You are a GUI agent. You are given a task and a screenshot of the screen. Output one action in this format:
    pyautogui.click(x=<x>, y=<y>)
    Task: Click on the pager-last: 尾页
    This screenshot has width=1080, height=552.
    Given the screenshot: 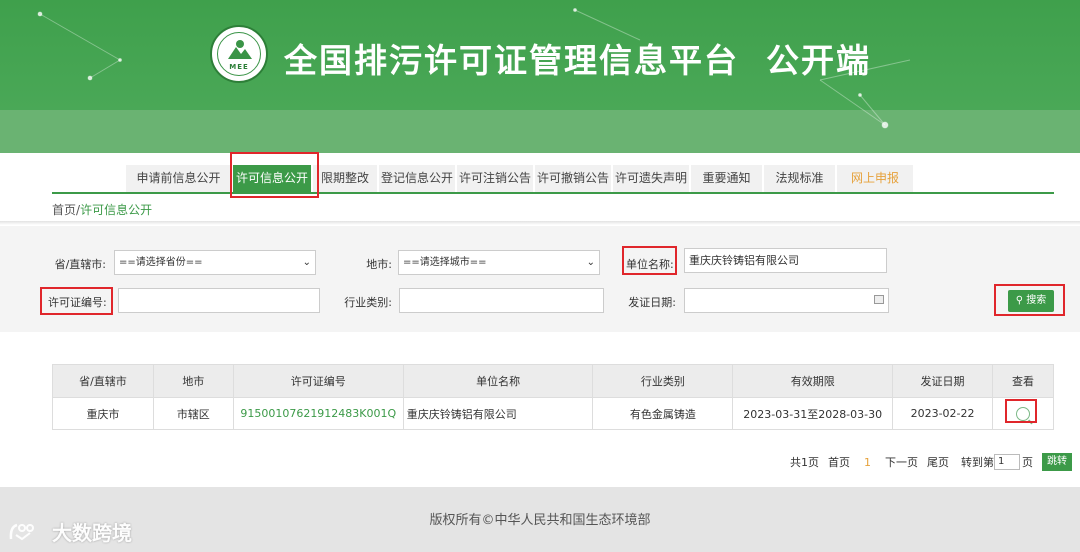 What is the action you would take?
    pyautogui.click(x=938, y=462)
    